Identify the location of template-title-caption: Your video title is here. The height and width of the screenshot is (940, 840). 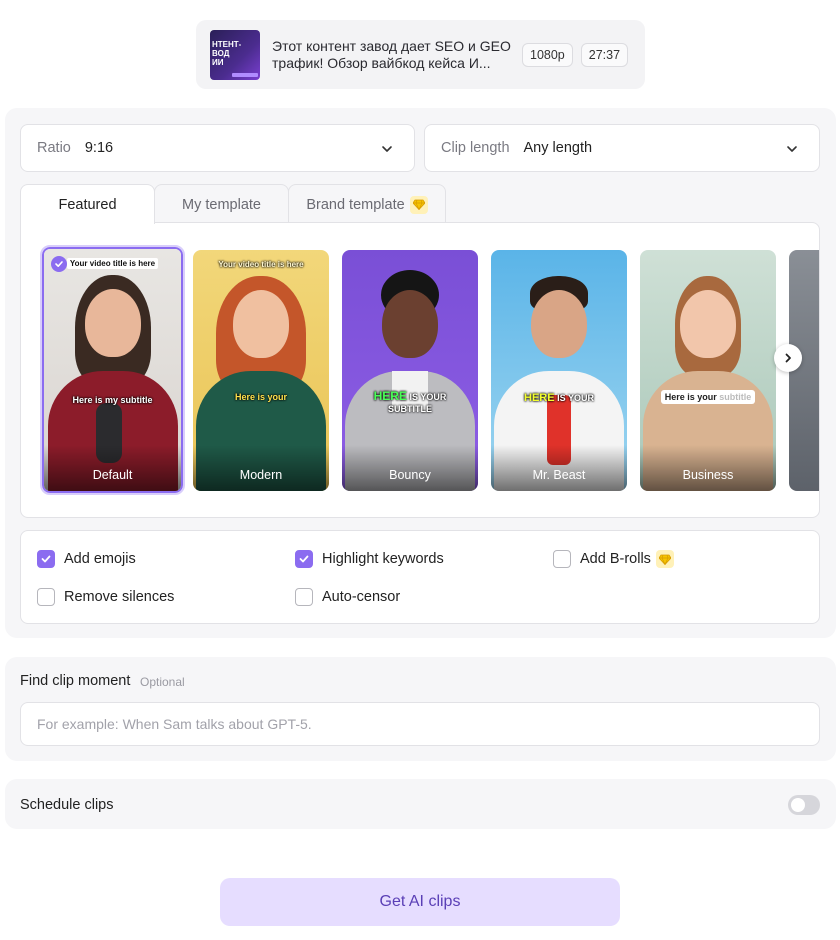
(261, 264).